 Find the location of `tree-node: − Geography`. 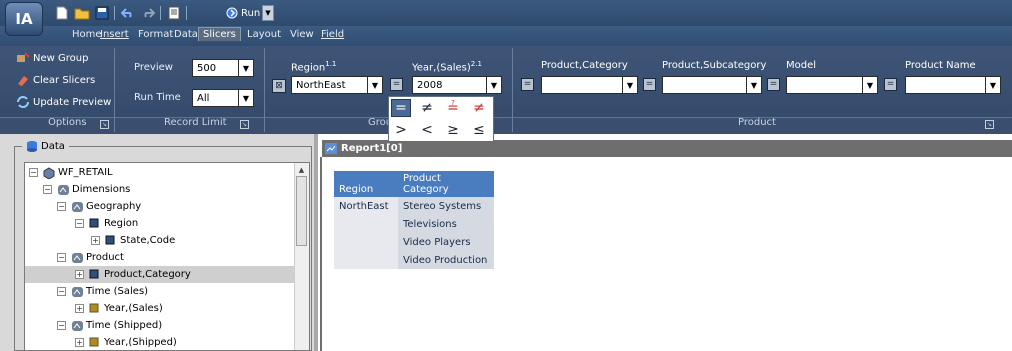

tree-node: − Geography is located at coordinates (167, 206).